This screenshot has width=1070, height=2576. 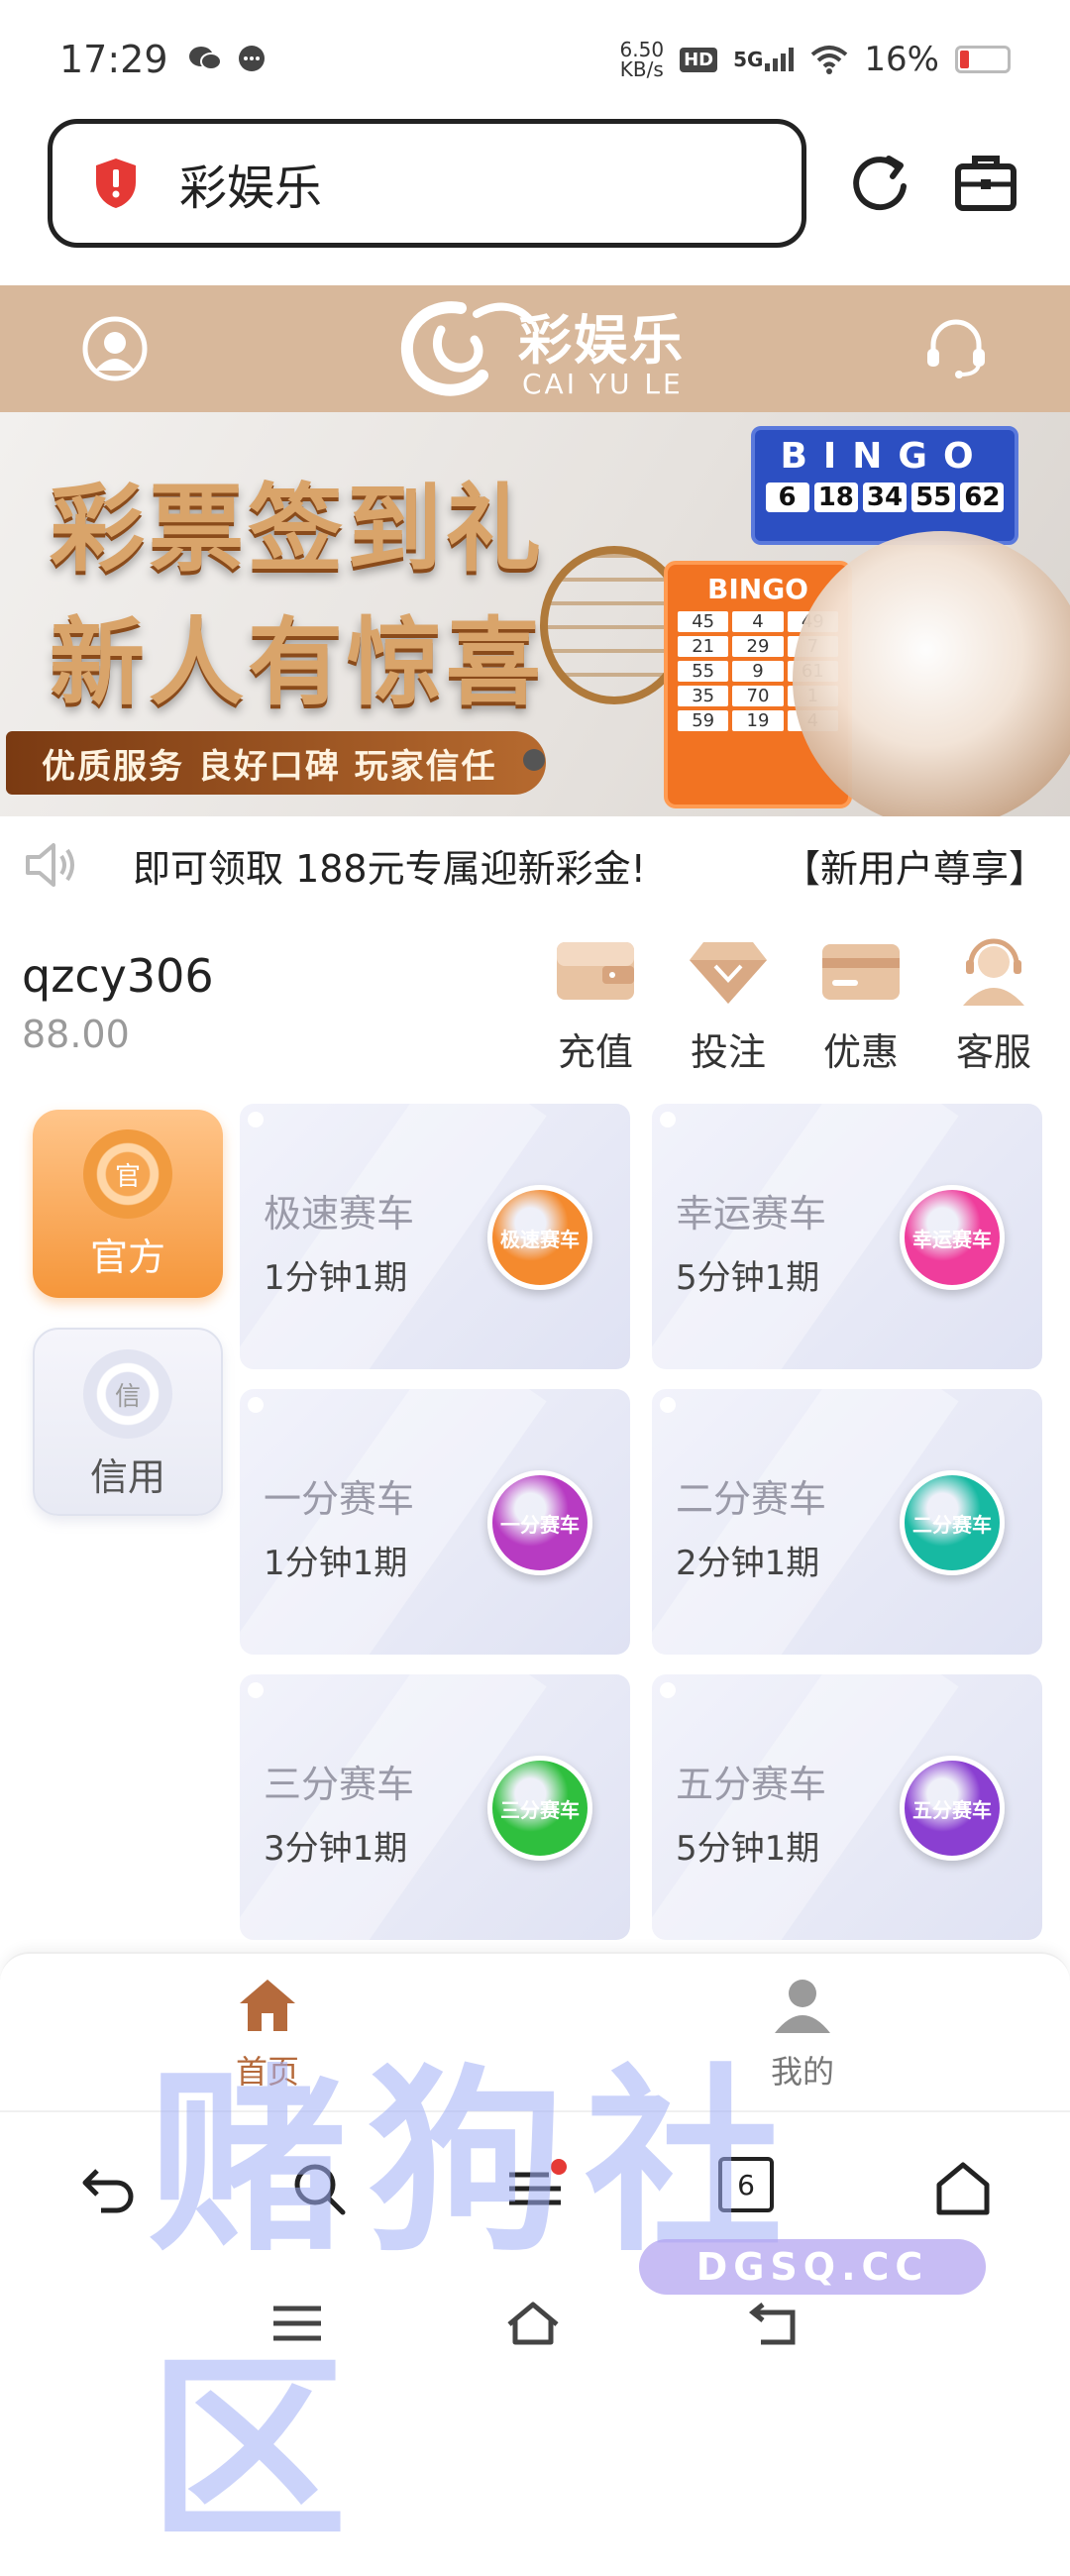 I want to click on deposit-button: 充值, so click(x=595, y=1006).